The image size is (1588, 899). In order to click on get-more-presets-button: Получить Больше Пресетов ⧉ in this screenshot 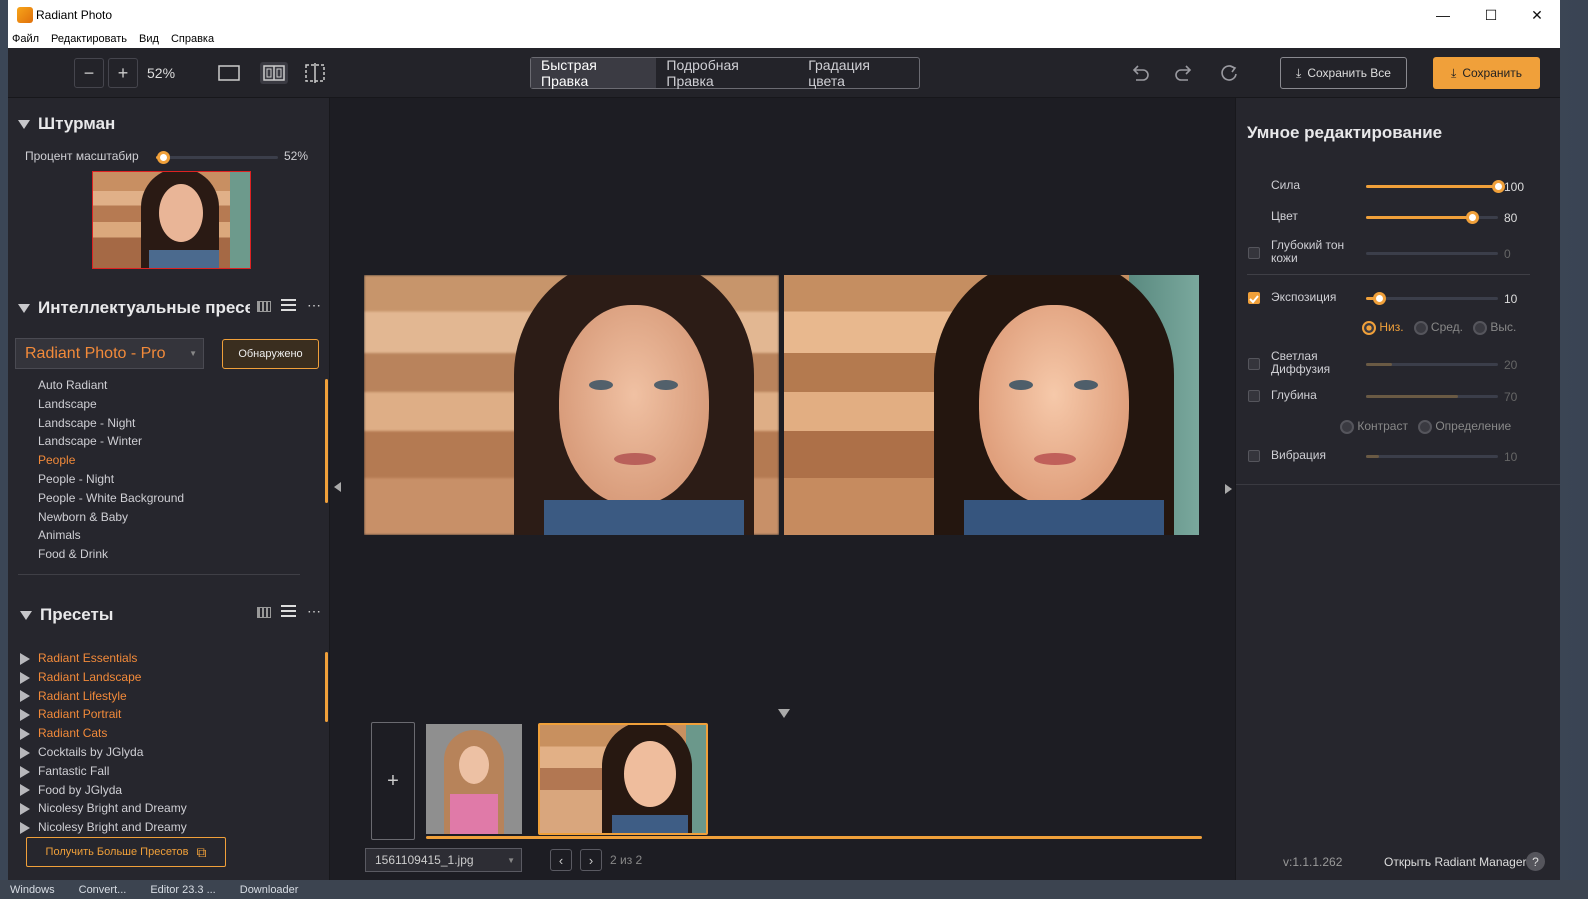, I will do `click(126, 852)`.